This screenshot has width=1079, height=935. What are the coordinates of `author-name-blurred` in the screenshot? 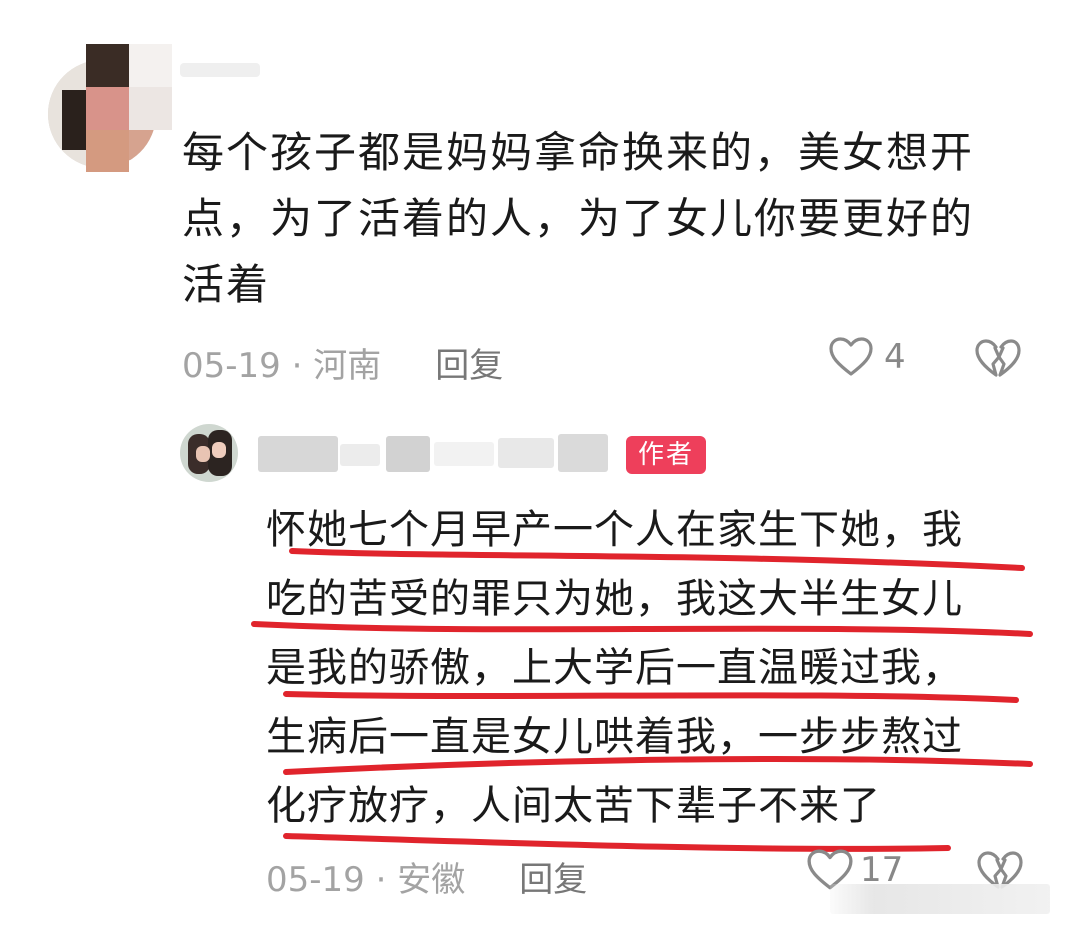 It's located at (433, 453).